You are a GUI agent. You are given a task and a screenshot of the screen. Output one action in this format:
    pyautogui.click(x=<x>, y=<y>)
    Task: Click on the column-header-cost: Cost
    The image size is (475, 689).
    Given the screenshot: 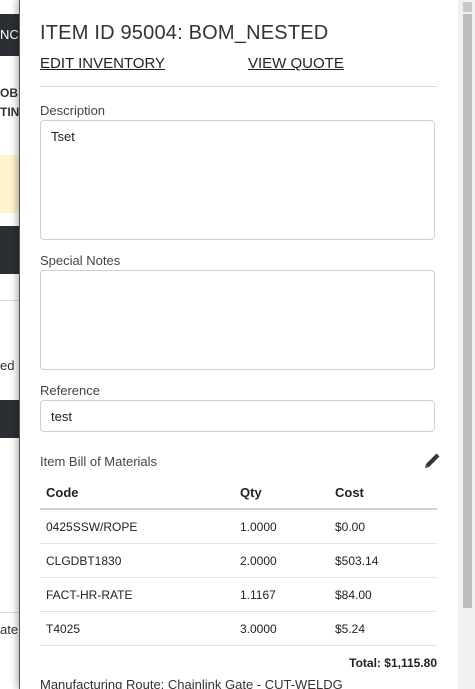 What is the action you would take?
    pyautogui.click(x=383, y=493)
    